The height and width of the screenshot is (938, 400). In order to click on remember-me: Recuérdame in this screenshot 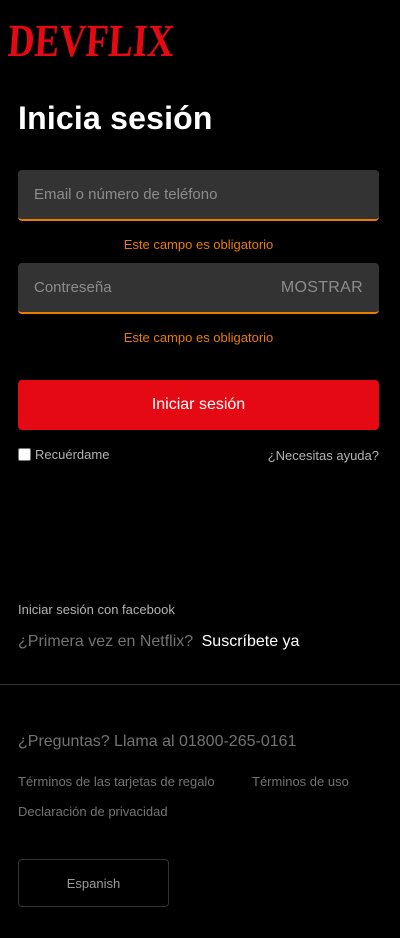, I will do `click(63, 454)`.